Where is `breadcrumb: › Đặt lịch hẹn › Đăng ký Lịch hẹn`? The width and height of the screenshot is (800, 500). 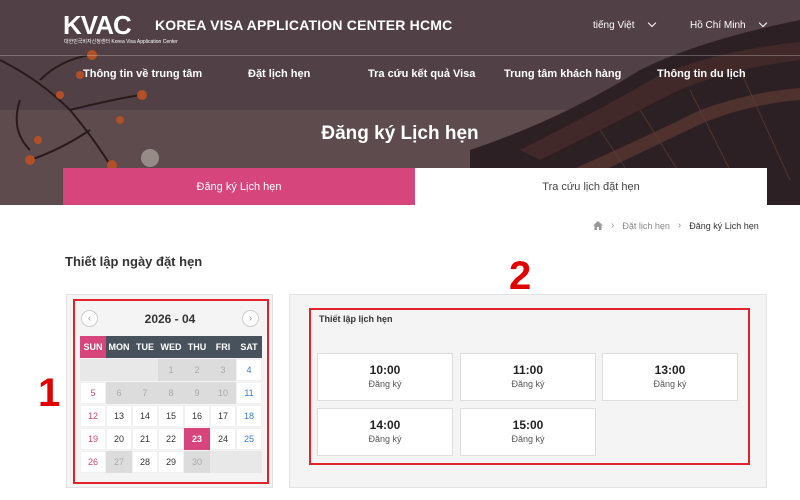
breadcrumb: › Đặt lịch hẹn › Đăng ký Lịch hẹn is located at coordinates (676, 225).